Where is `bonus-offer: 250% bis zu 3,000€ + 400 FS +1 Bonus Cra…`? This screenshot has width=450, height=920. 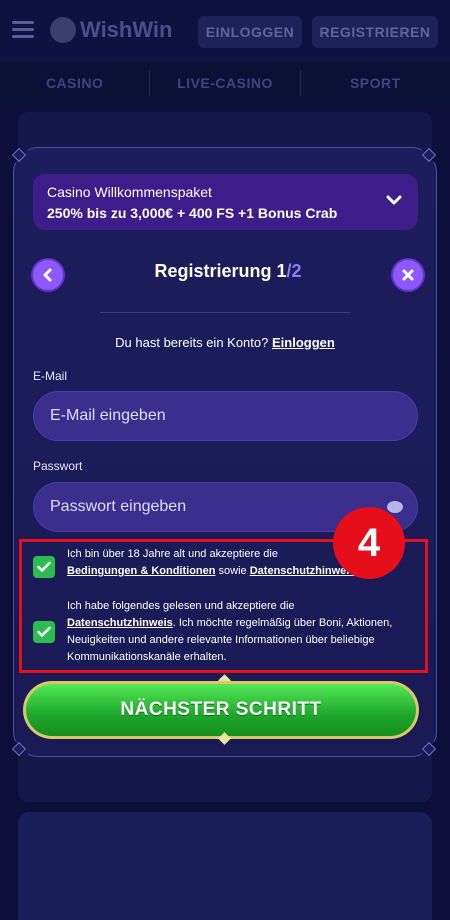 bonus-offer: 250% bis zu 3,000€ + 400 FS +1 Bonus Cra… is located at coordinates (192, 213).